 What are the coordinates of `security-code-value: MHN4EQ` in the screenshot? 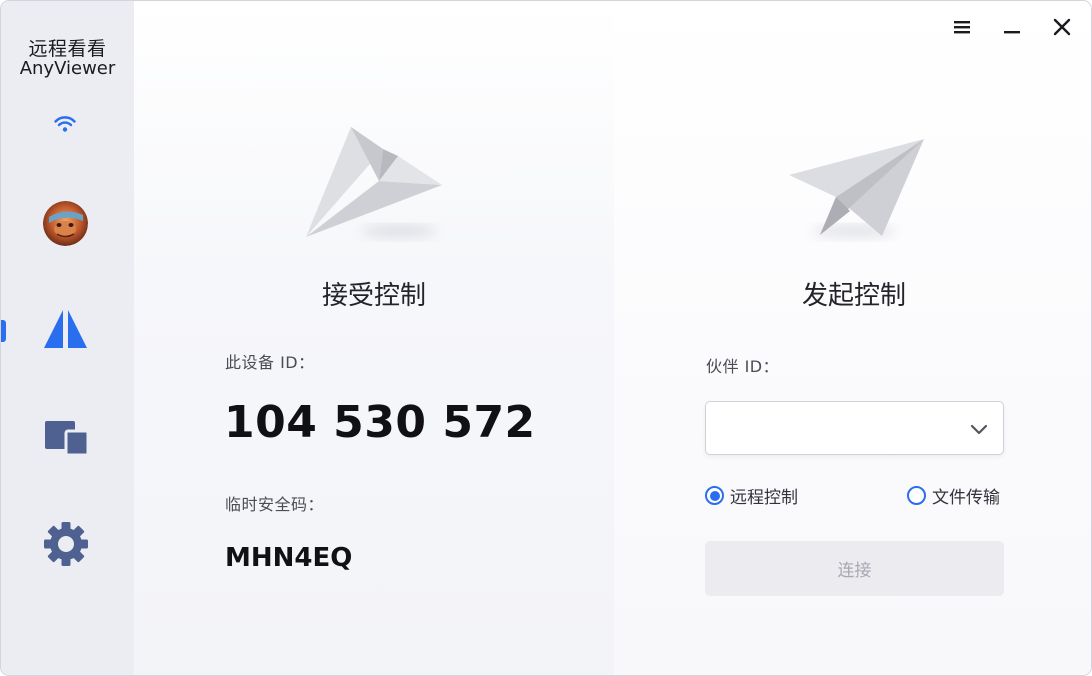 It's located at (289, 558).